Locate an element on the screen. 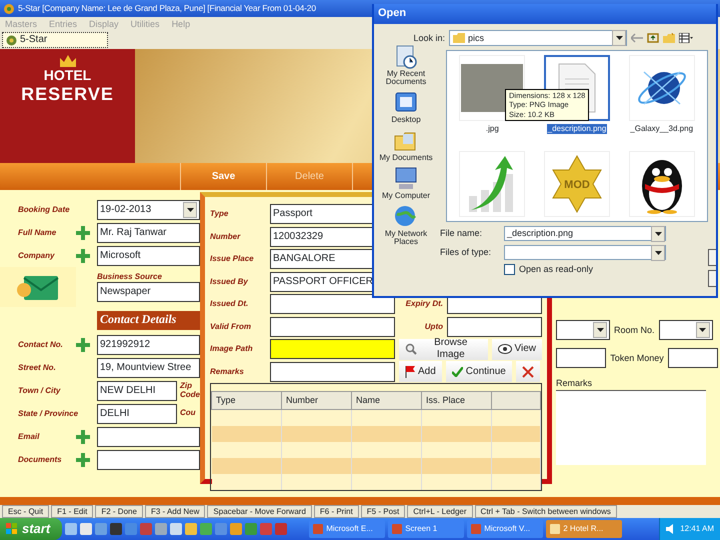 Image resolution: width=720 pixels, height=540 pixels. field-label: Issued By is located at coordinates (229, 281).